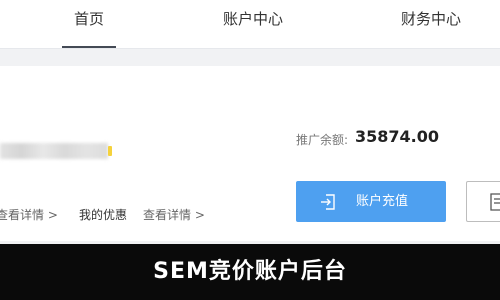 The width and height of the screenshot is (500, 300). I want to click on my-benefits-label: 我的优惠, so click(103, 215).